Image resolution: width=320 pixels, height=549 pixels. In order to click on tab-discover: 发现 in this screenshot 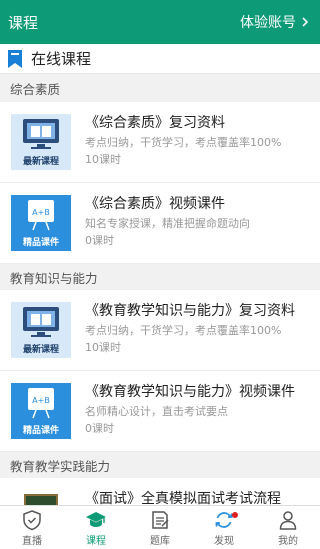, I will do `click(224, 527)`.